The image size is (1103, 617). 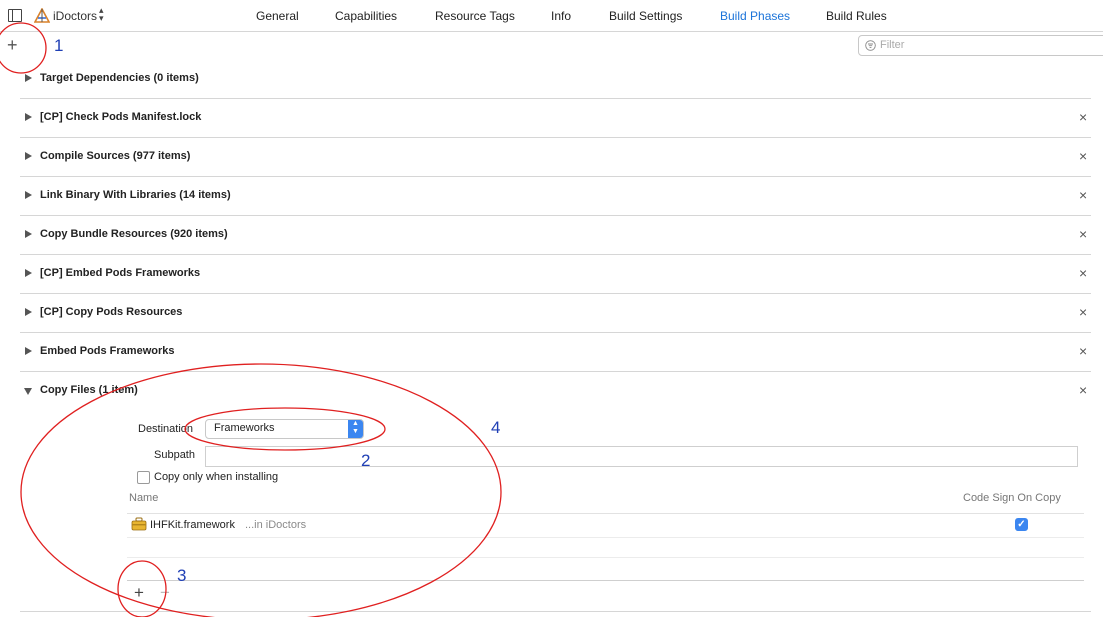 I want to click on tab-capabilities: Capabilities, so click(x=366, y=16).